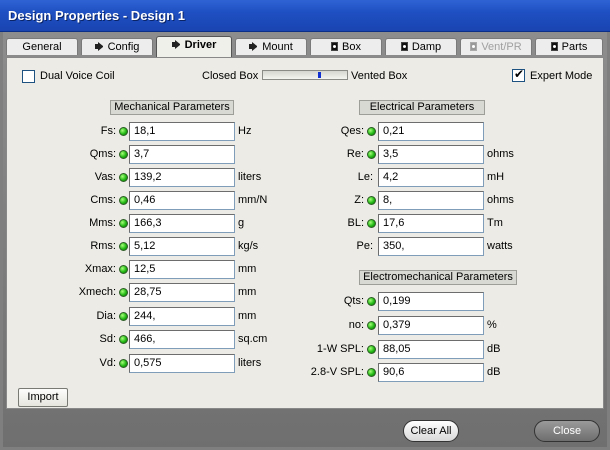  What do you see at coordinates (431, 131) in the screenshot?
I see `qes-field: 0,21` at bounding box center [431, 131].